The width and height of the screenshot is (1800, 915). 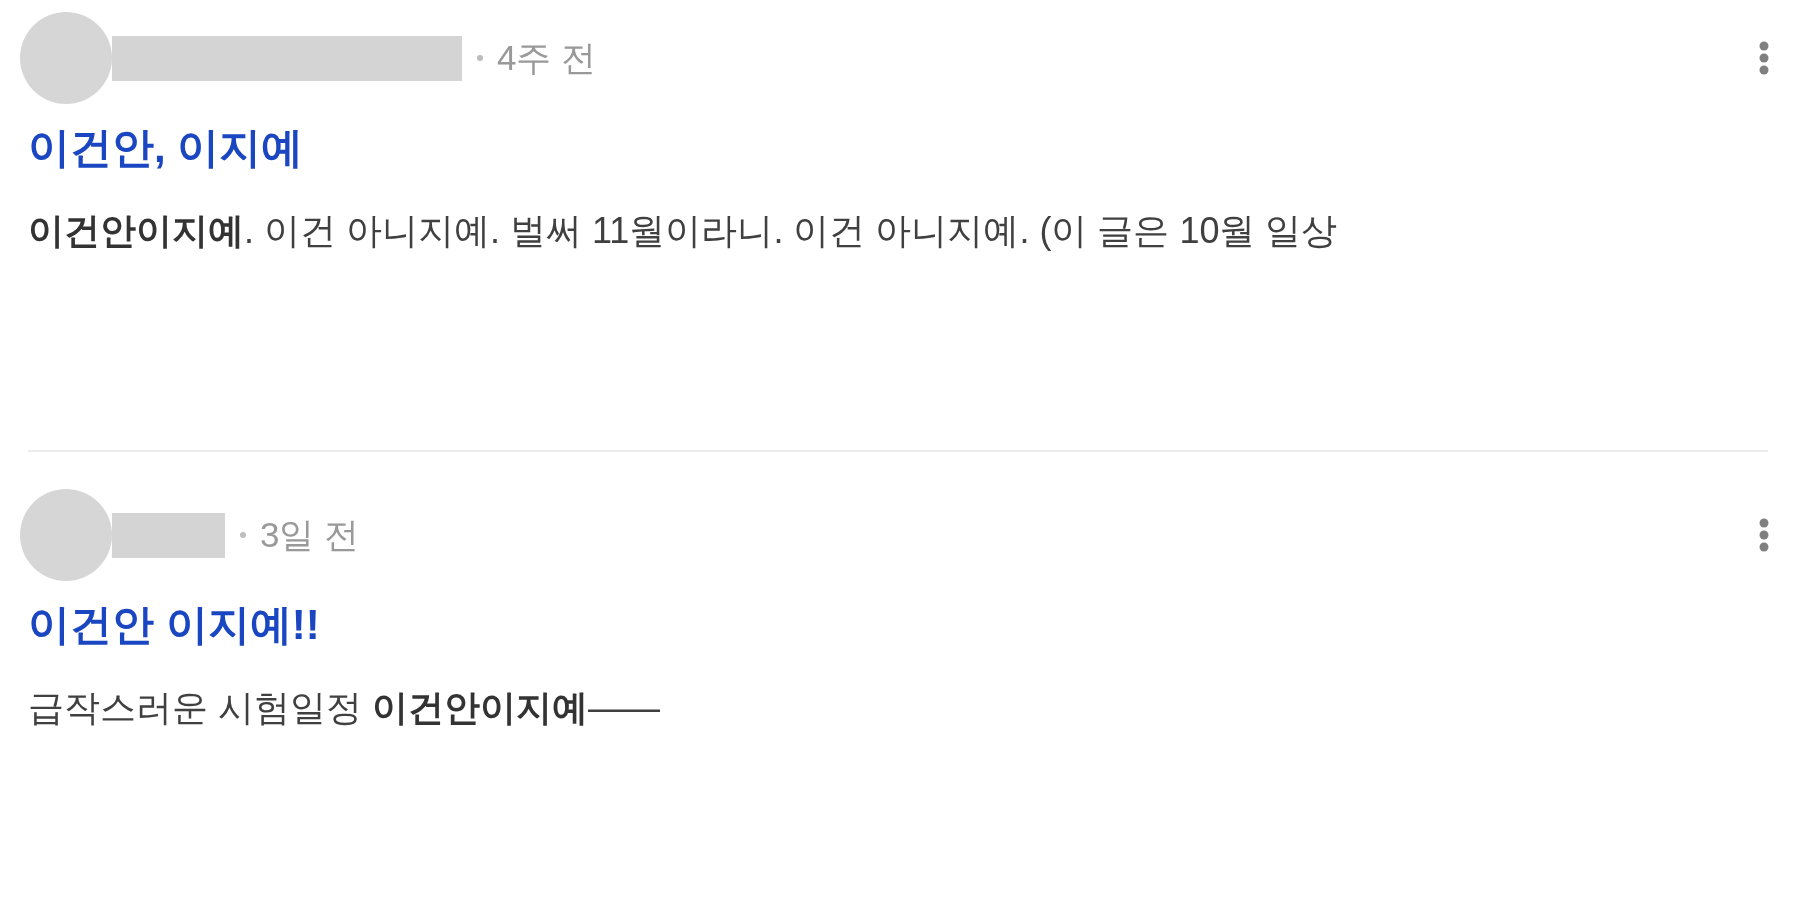 I want to click on post-time: 3일 전, so click(x=310, y=535).